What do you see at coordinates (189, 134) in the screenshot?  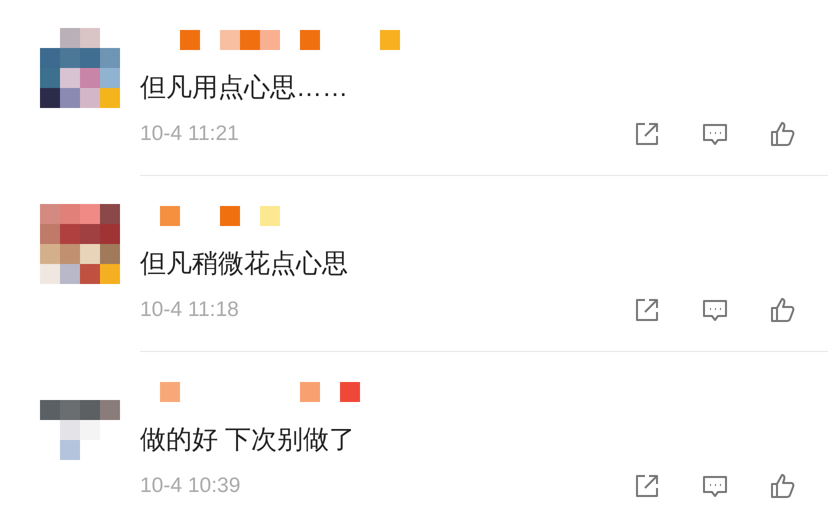 I see `comment-time: 10-4 11:21` at bounding box center [189, 134].